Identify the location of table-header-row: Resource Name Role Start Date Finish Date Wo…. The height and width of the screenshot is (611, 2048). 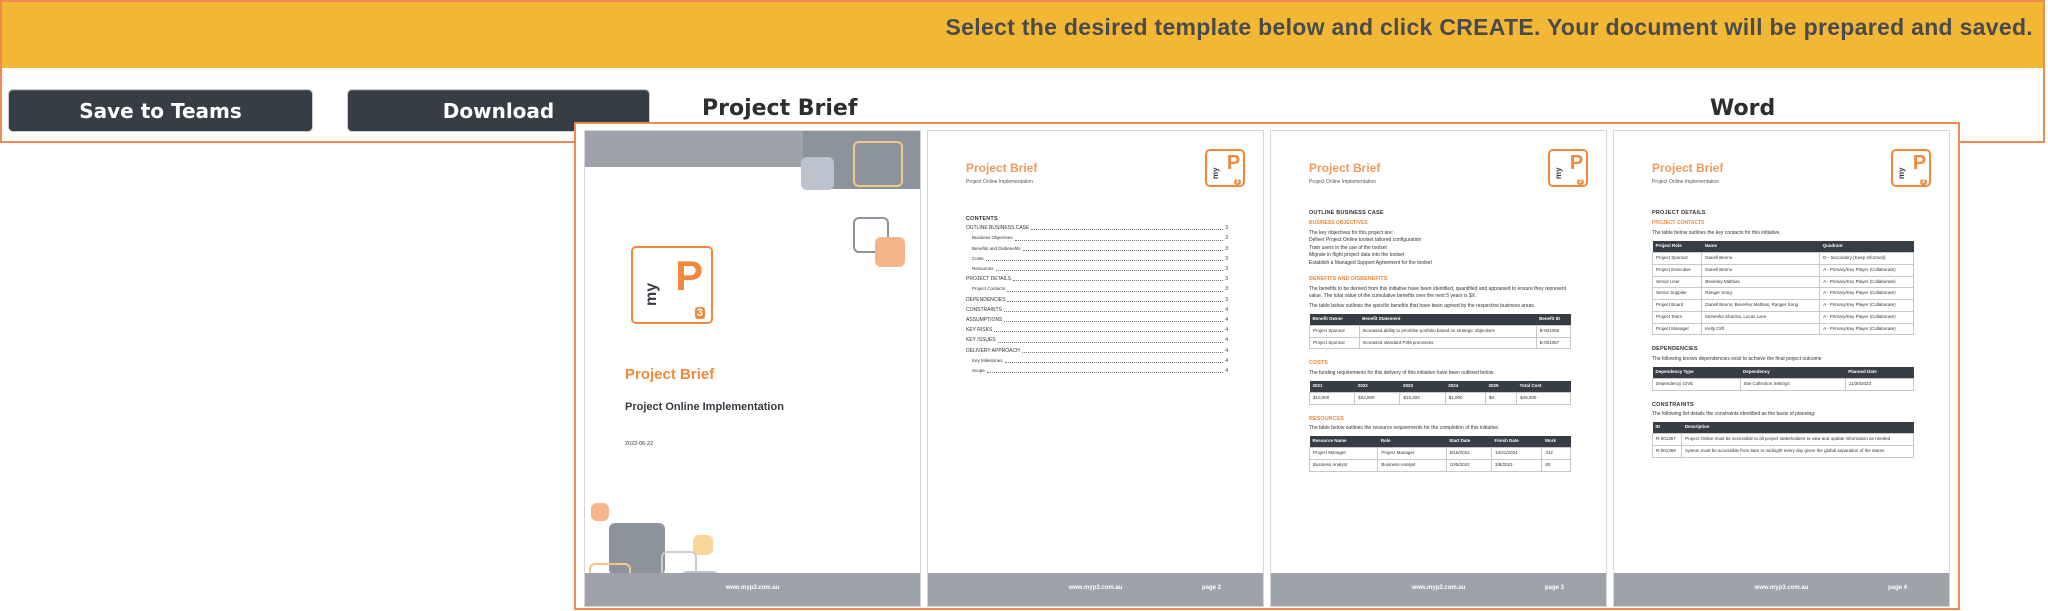
(1440, 442).